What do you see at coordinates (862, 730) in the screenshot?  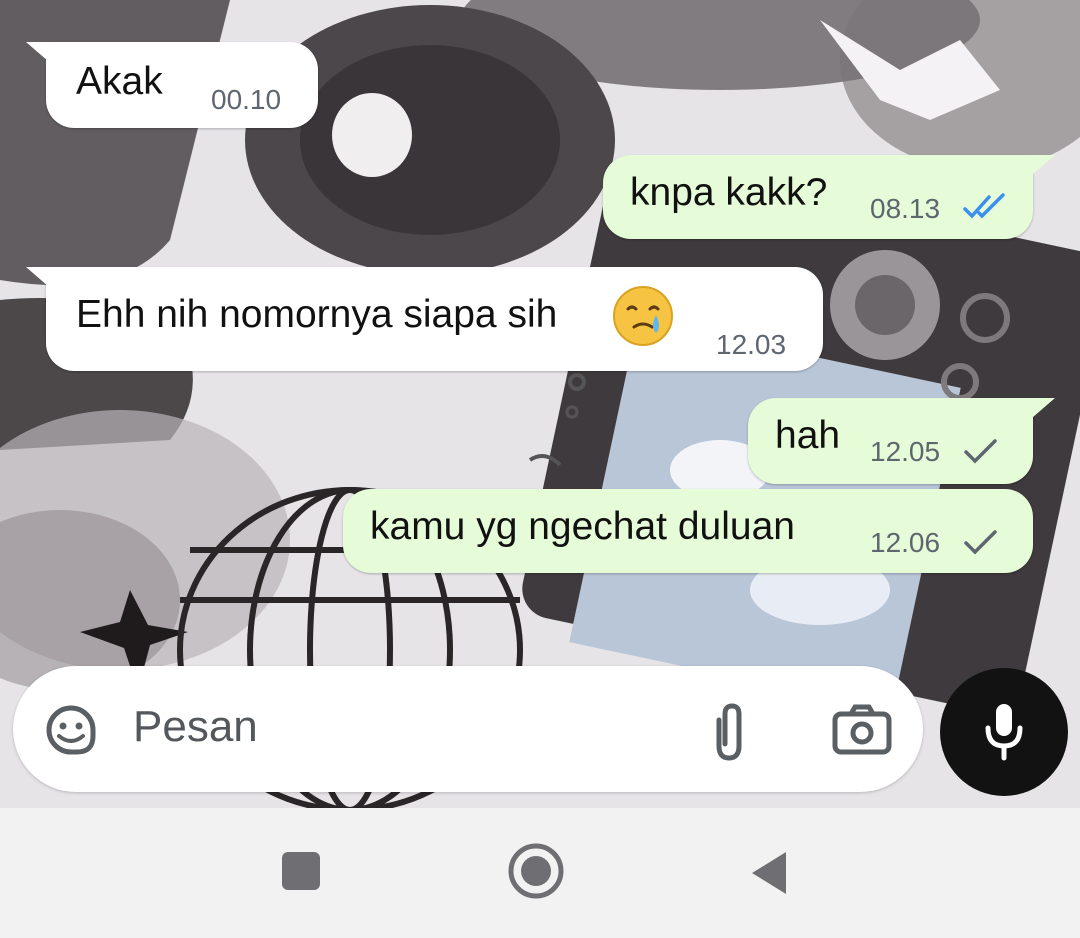 I see `camera-icon` at bounding box center [862, 730].